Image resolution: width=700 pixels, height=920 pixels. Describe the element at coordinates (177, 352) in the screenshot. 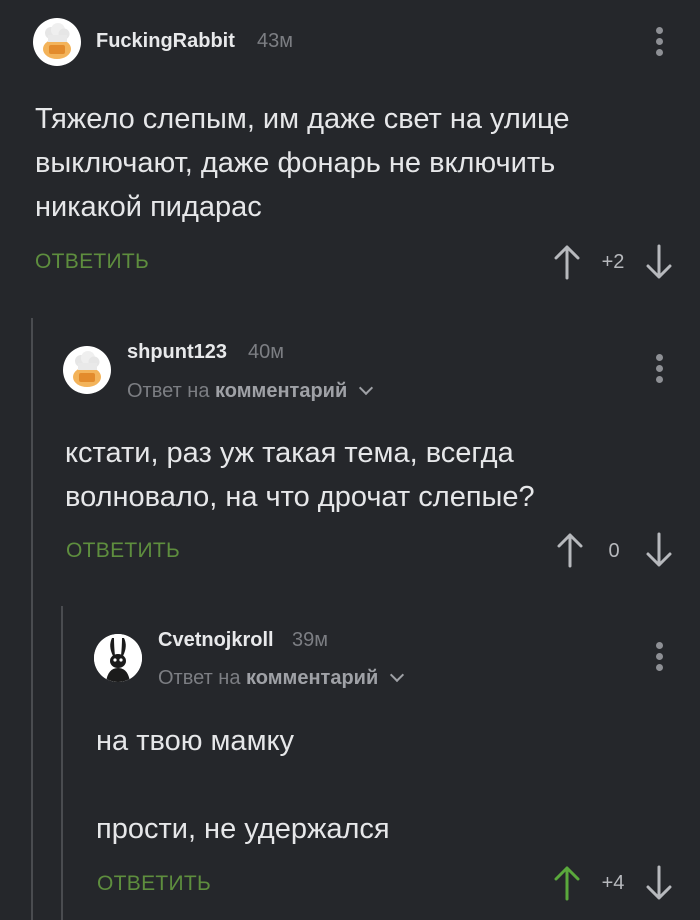

I see `username: shpunt123` at that location.